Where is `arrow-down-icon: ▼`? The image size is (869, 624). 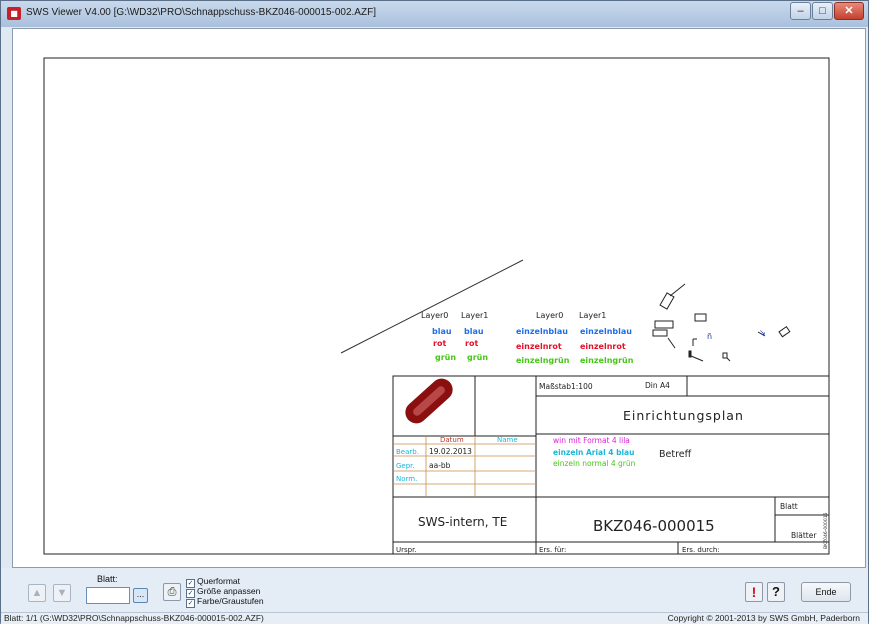 arrow-down-icon: ▼ is located at coordinates (62, 593).